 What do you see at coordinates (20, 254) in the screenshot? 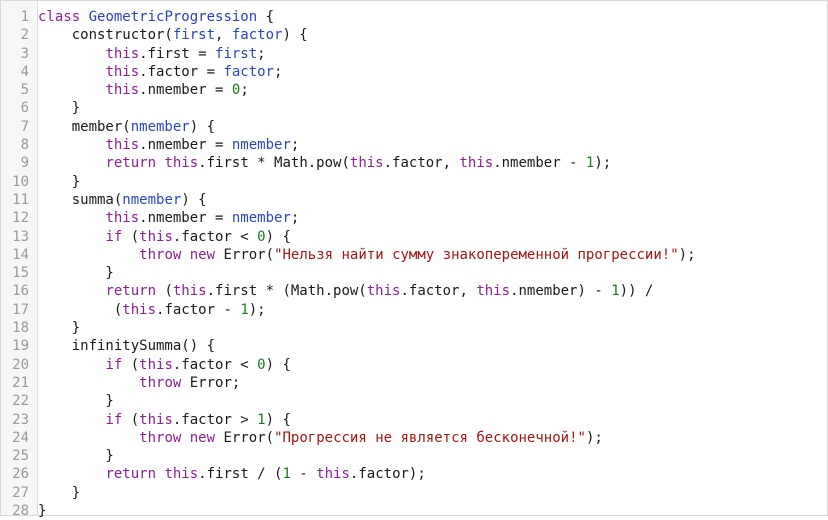
I see `line-number: 14` at bounding box center [20, 254].